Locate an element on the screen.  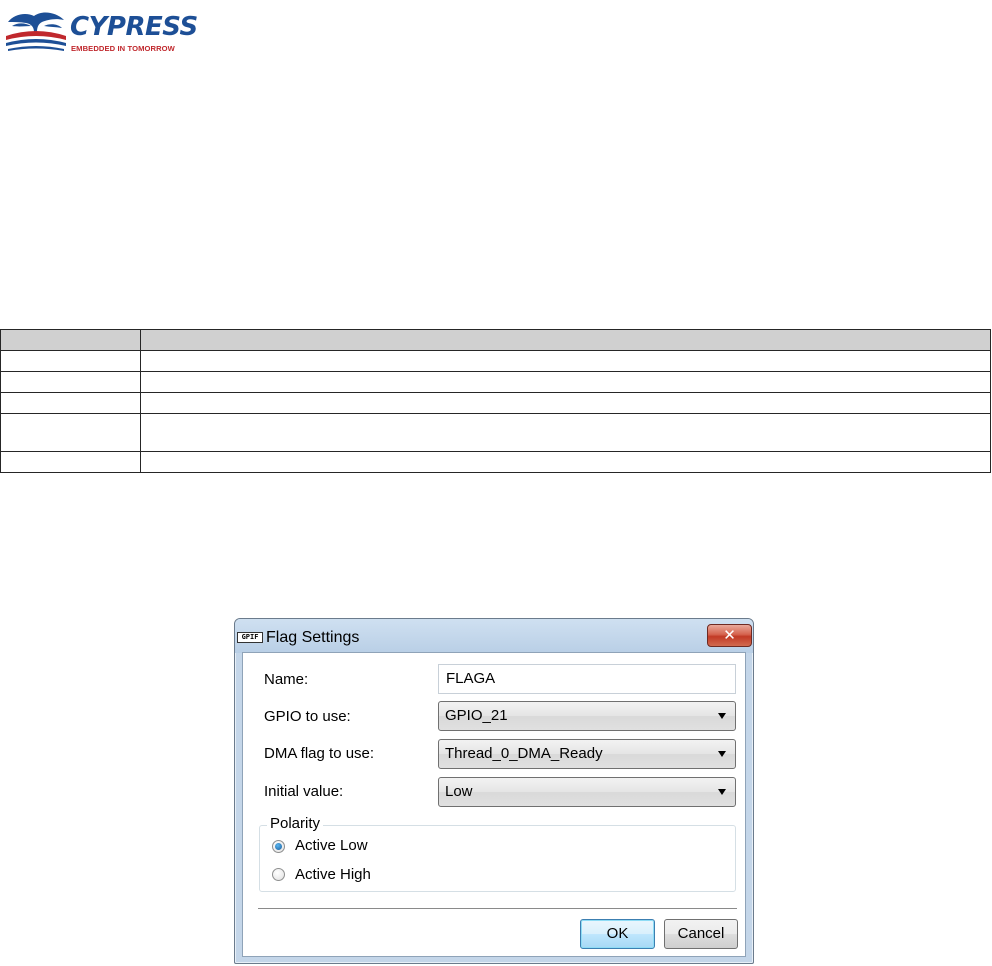
initial-value-label: Initial value: is located at coordinates (304, 791).